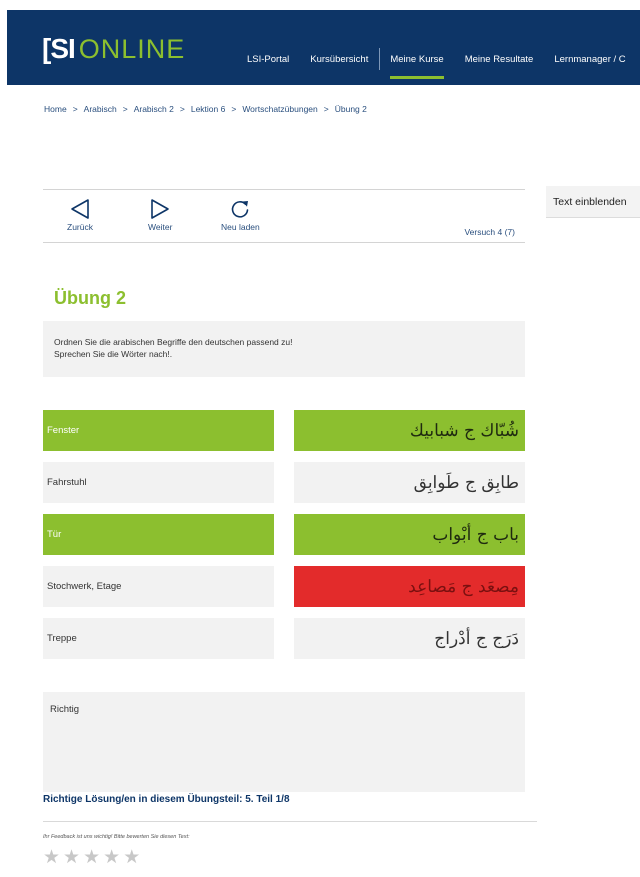 This screenshot has height=877, width=640. I want to click on breadcrumb-arabisch: Arabisch, so click(100, 109).